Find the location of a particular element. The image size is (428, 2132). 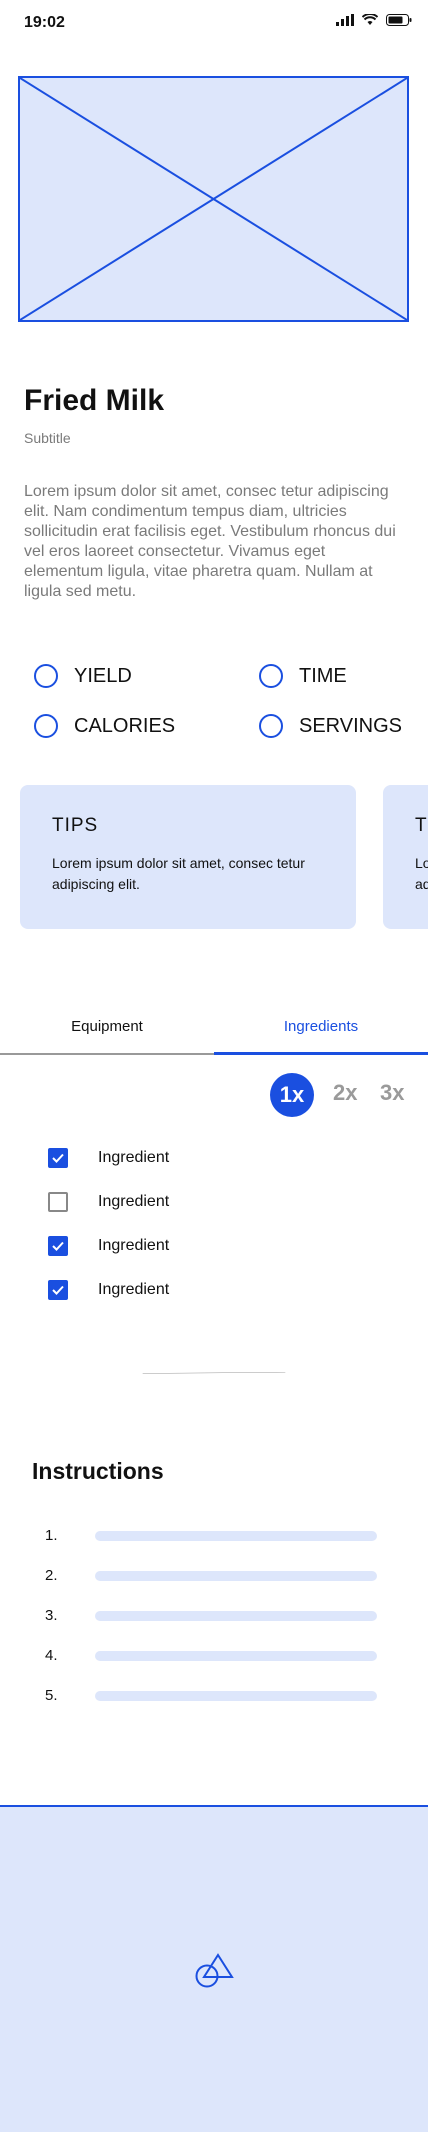

stat-servings: SERVINGS is located at coordinates (330, 726).